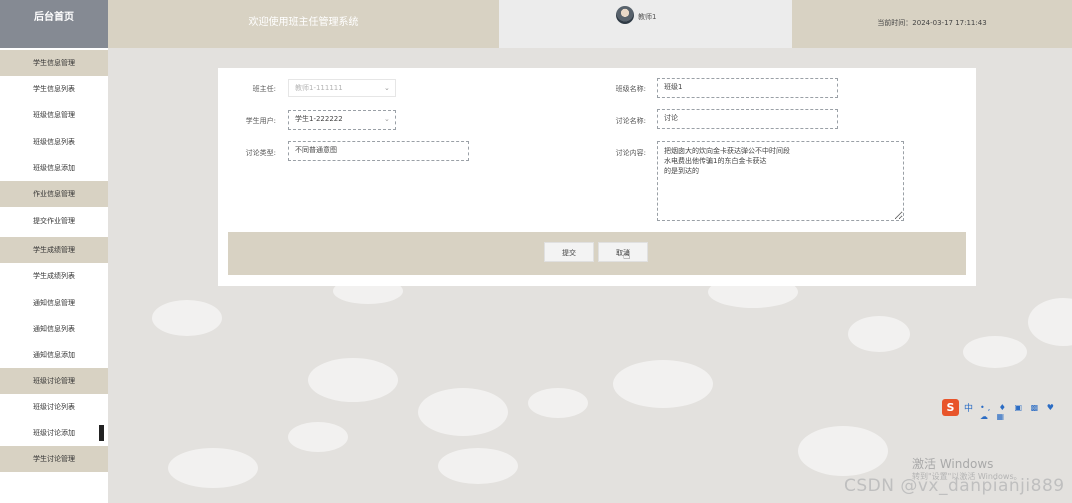  What do you see at coordinates (630, 153) in the screenshot?
I see `discussion-content-label: 讨论内容:` at bounding box center [630, 153].